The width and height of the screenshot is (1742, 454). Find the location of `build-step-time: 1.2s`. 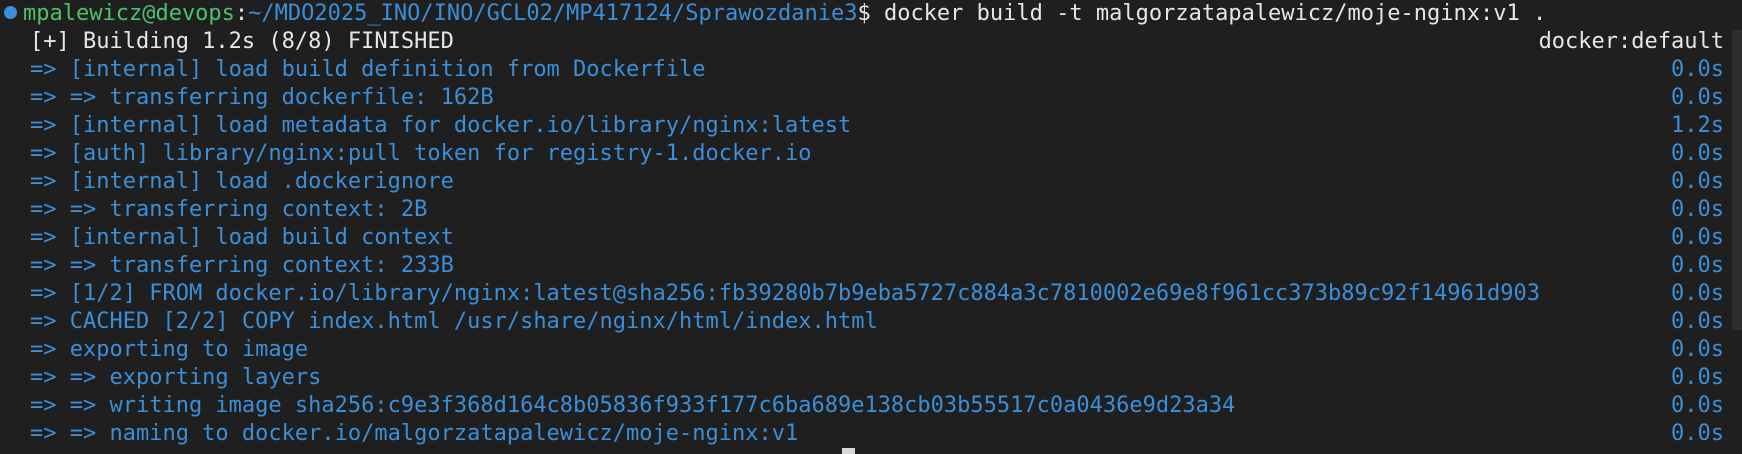

build-step-time: 1.2s is located at coordinates (1697, 125).